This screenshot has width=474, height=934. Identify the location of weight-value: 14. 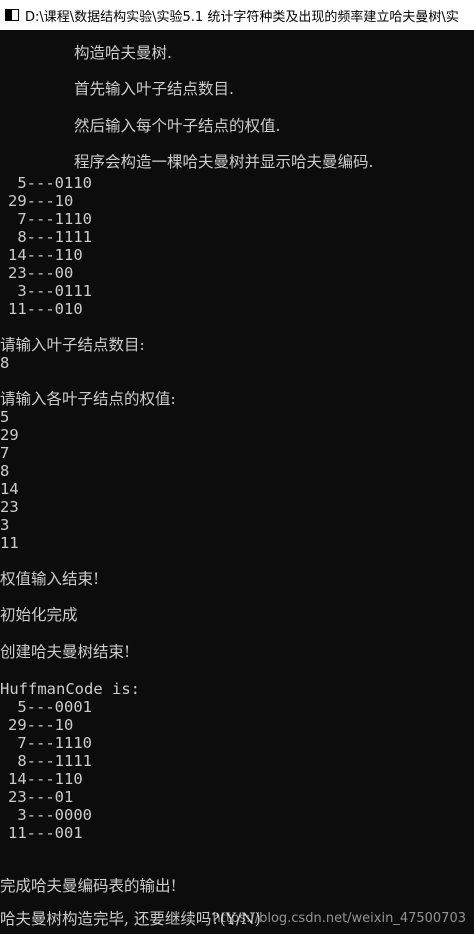
(9, 489).